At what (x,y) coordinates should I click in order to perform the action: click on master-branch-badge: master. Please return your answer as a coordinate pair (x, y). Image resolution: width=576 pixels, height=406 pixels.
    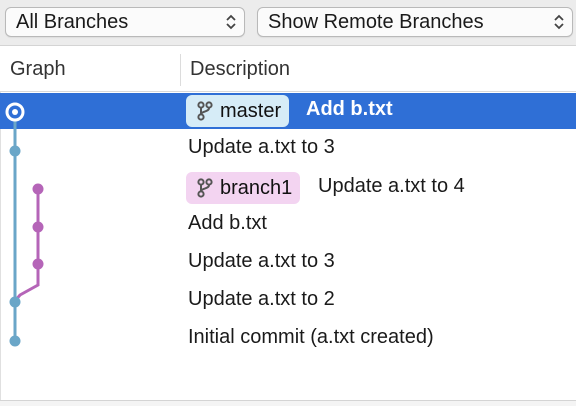
    Looking at the image, I should click on (238, 111).